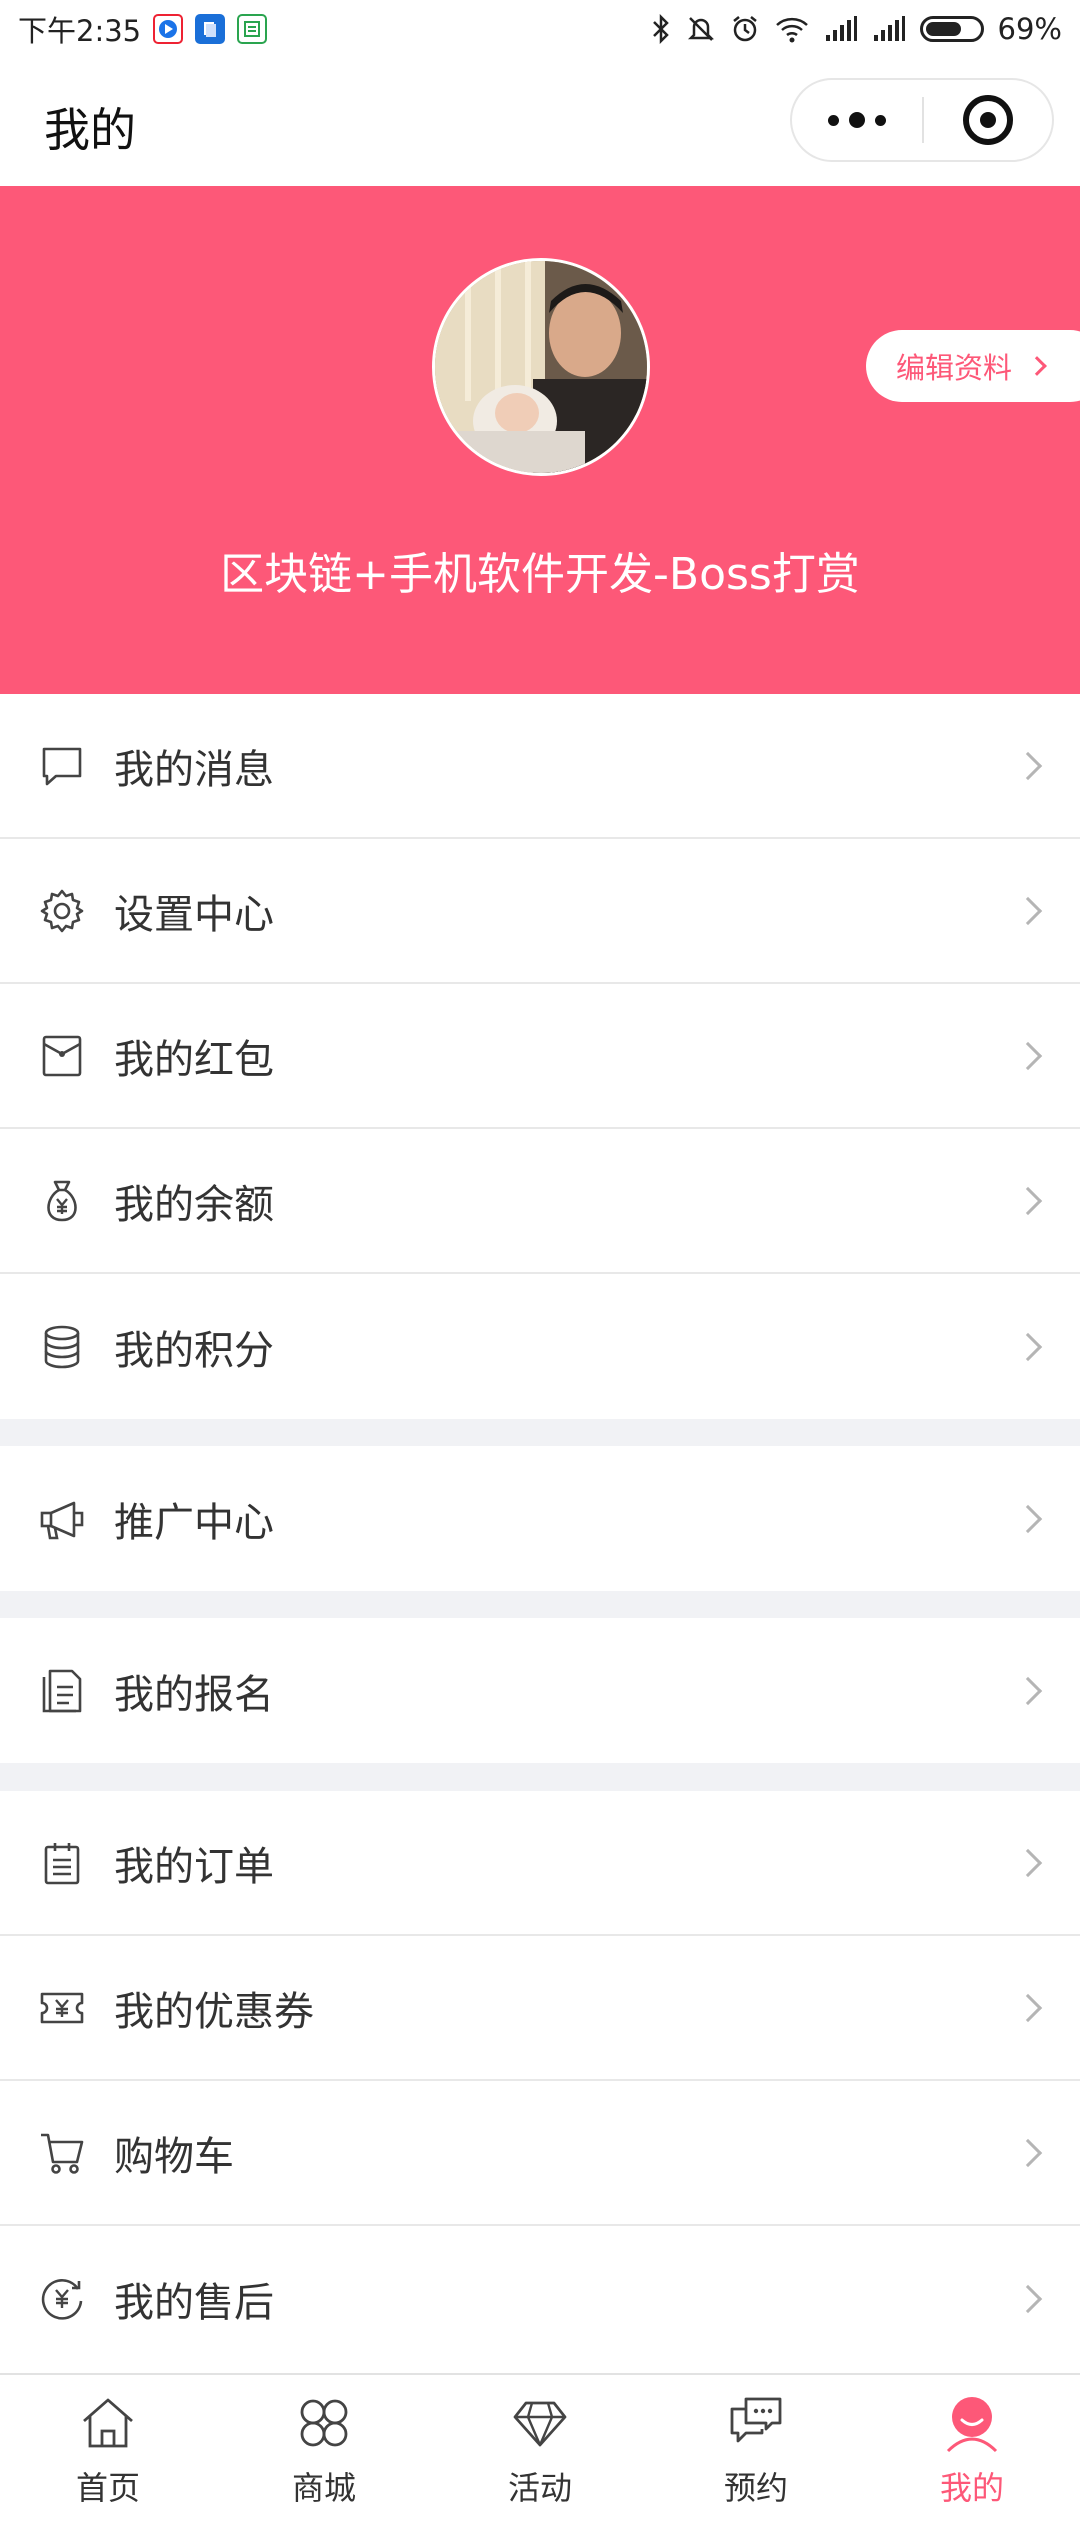  I want to click on miniprogram-capsule, so click(922, 120).